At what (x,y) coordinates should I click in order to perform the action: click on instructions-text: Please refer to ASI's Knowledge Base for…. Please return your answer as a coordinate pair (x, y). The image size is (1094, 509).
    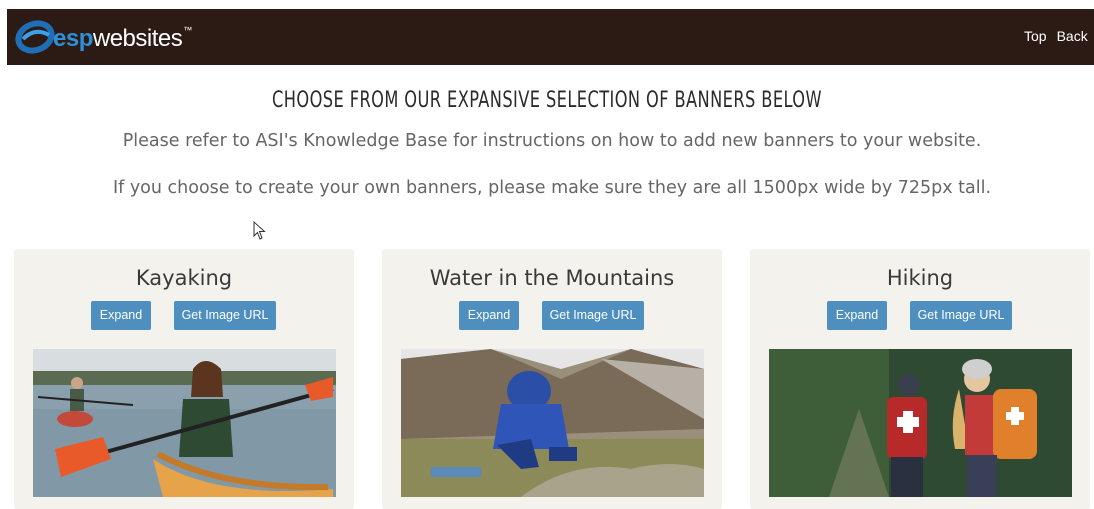
    Looking at the image, I should click on (552, 141).